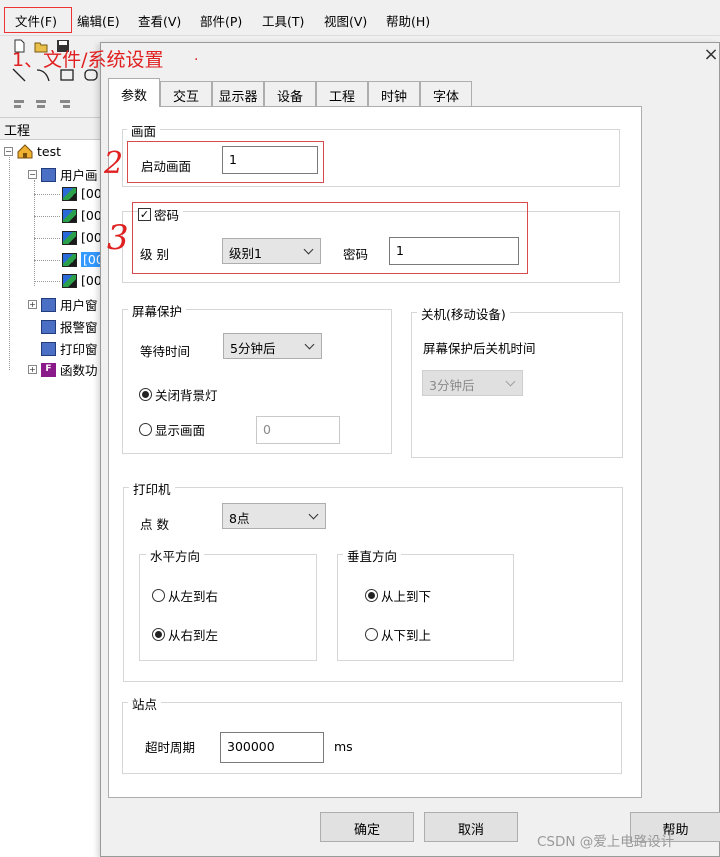 The image size is (720, 857). Describe the element at coordinates (172, 429) in the screenshot. I see `radio-show-screen: 显示画面` at that location.